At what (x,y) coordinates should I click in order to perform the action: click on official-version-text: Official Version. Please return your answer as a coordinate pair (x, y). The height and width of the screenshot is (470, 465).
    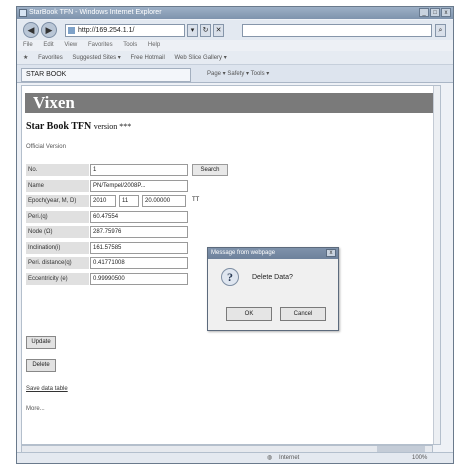
    Looking at the image, I should click on (46, 147).